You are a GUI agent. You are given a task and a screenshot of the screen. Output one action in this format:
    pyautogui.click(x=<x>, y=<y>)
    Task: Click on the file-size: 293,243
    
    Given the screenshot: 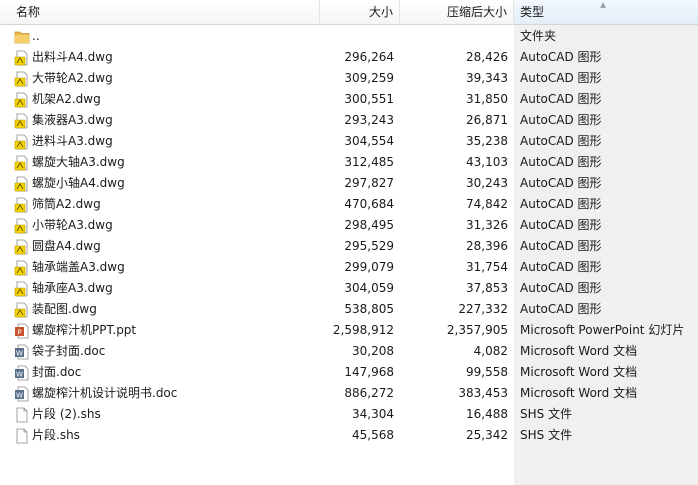 What is the action you would take?
    pyautogui.click(x=369, y=120)
    